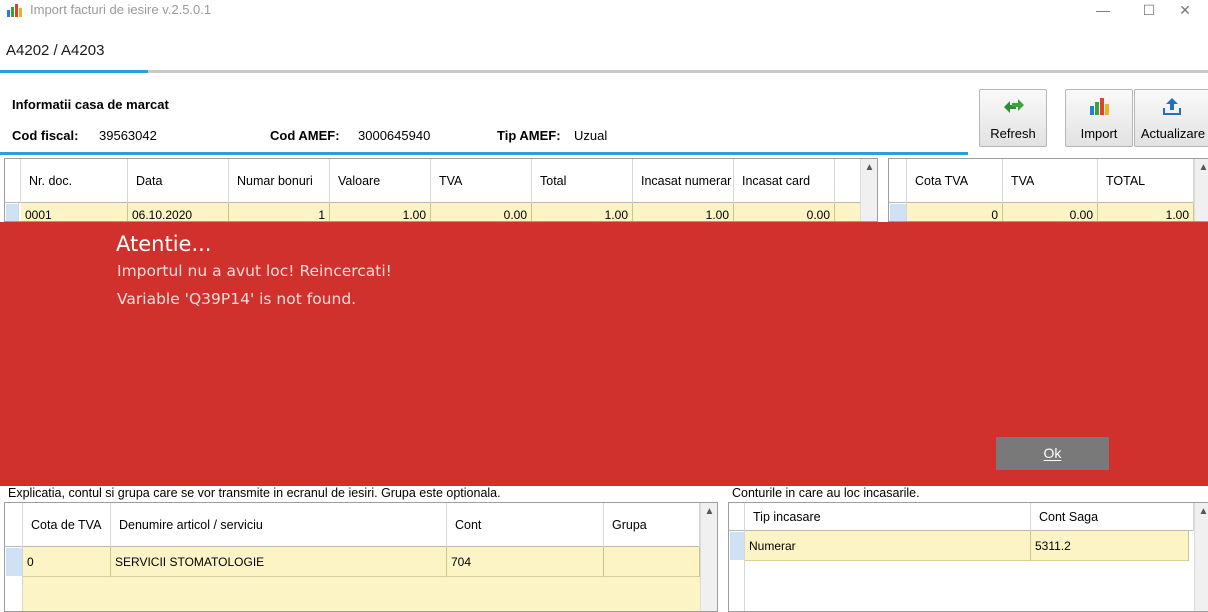 The height and width of the screenshot is (612, 1208). I want to click on col-total: Total, so click(582, 181).